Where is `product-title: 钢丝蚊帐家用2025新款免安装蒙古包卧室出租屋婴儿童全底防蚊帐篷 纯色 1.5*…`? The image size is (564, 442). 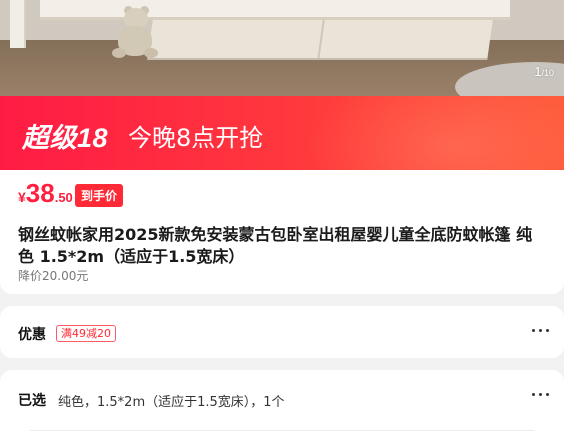
product-title: 钢丝蚊帐家用2025新款免安装蒙古包卧室出租屋婴儿童全底防蚊帐篷 纯色 1.5*… is located at coordinates (275, 245).